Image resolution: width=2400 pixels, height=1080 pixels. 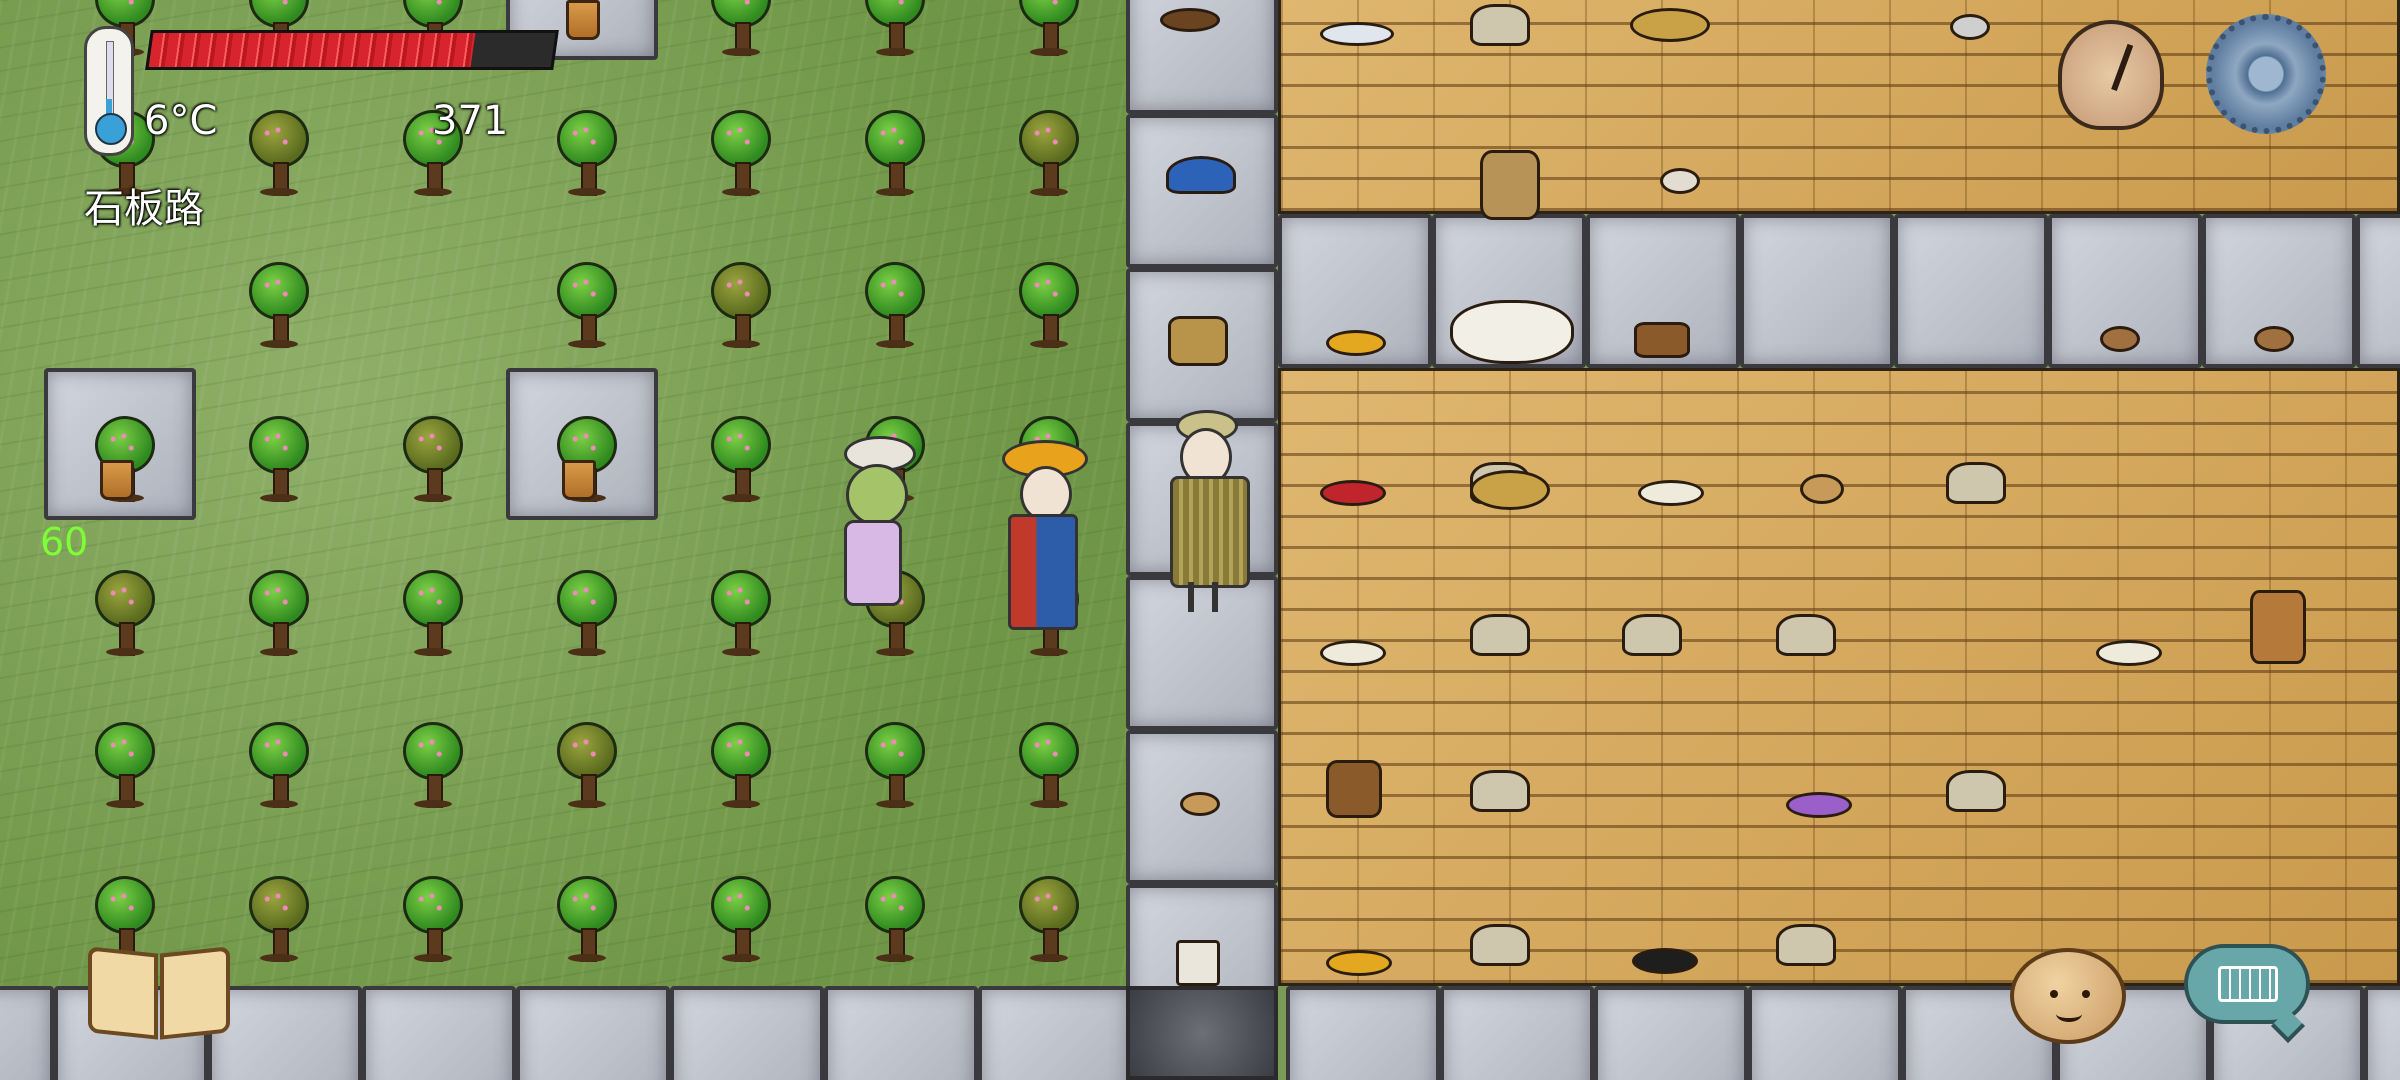 What do you see at coordinates (1200, 804) in the screenshot?
I see `seed-bowl` at bounding box center [1200, 804].